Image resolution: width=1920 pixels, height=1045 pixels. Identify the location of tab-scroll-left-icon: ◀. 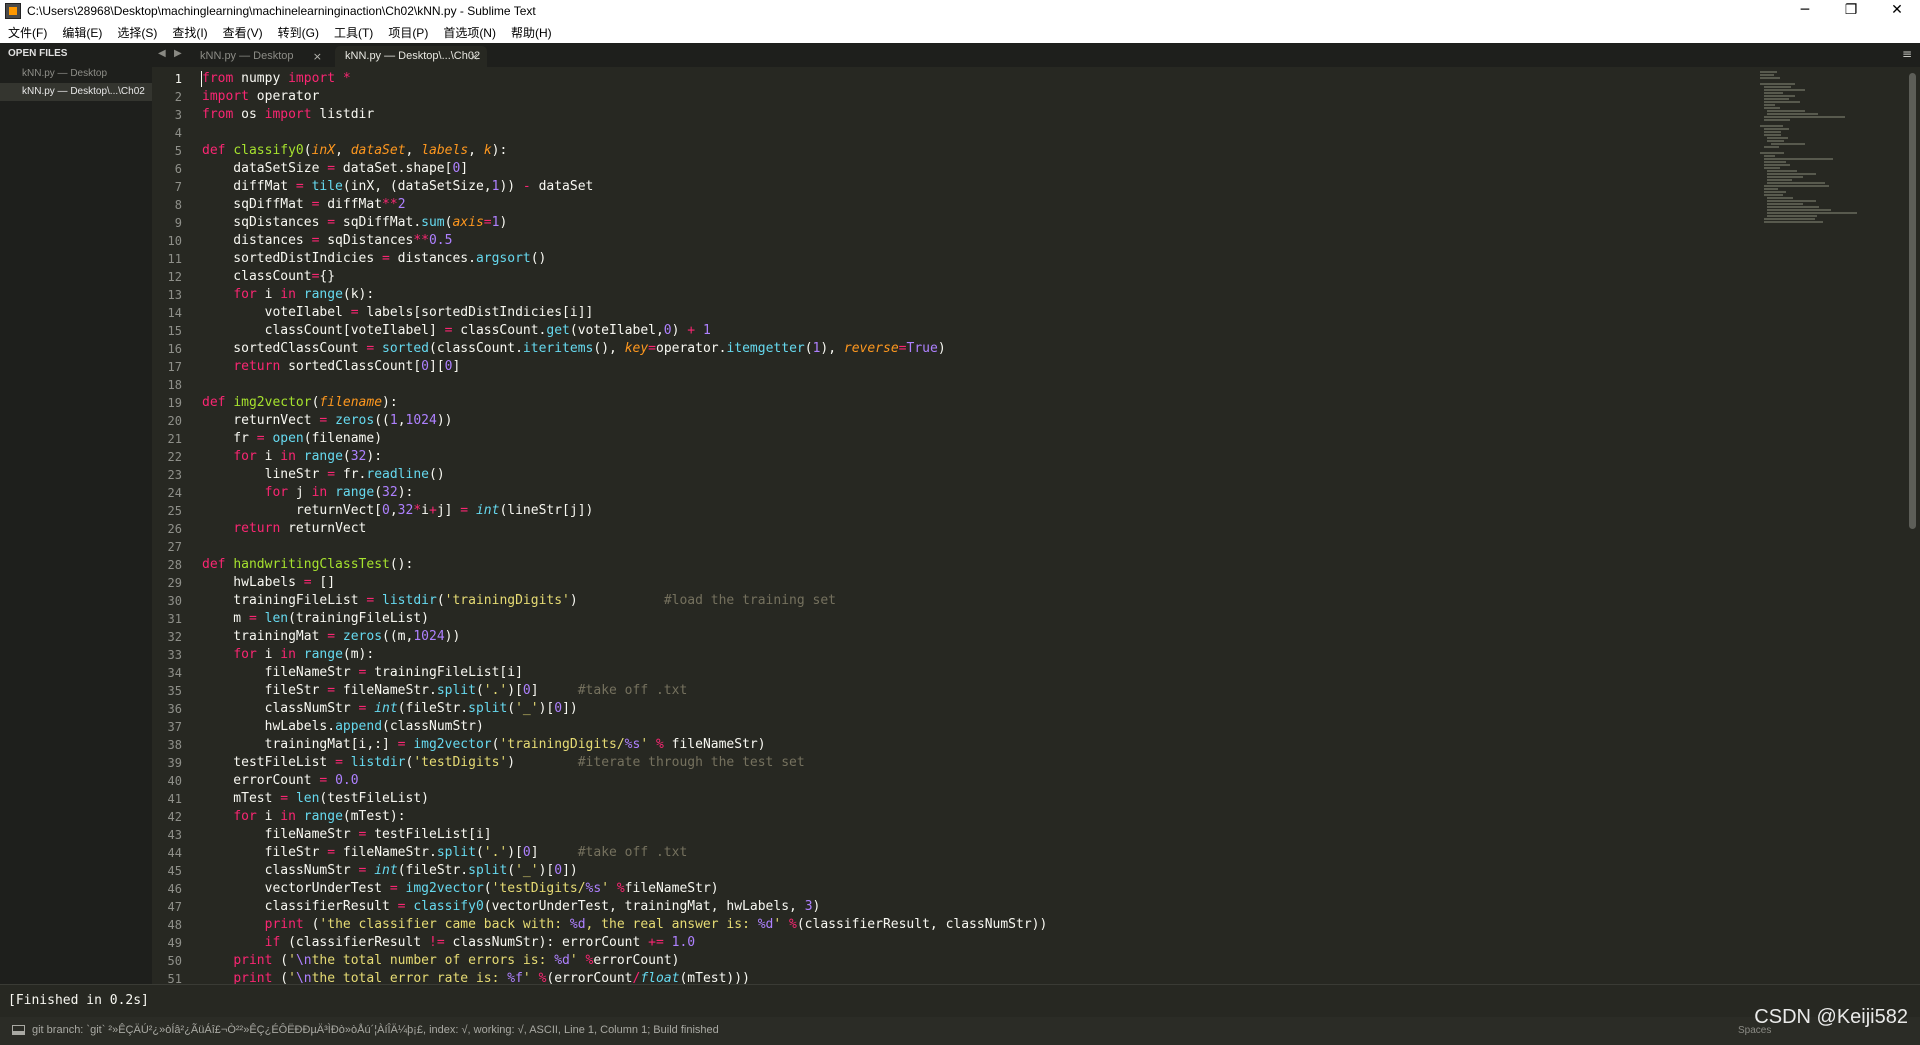
(162, 53).